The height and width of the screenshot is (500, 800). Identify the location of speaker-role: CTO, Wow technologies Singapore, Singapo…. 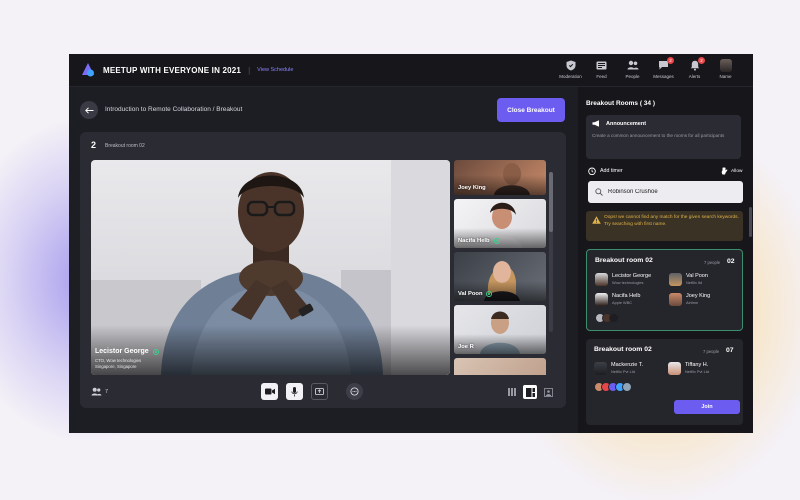
(118, 363).